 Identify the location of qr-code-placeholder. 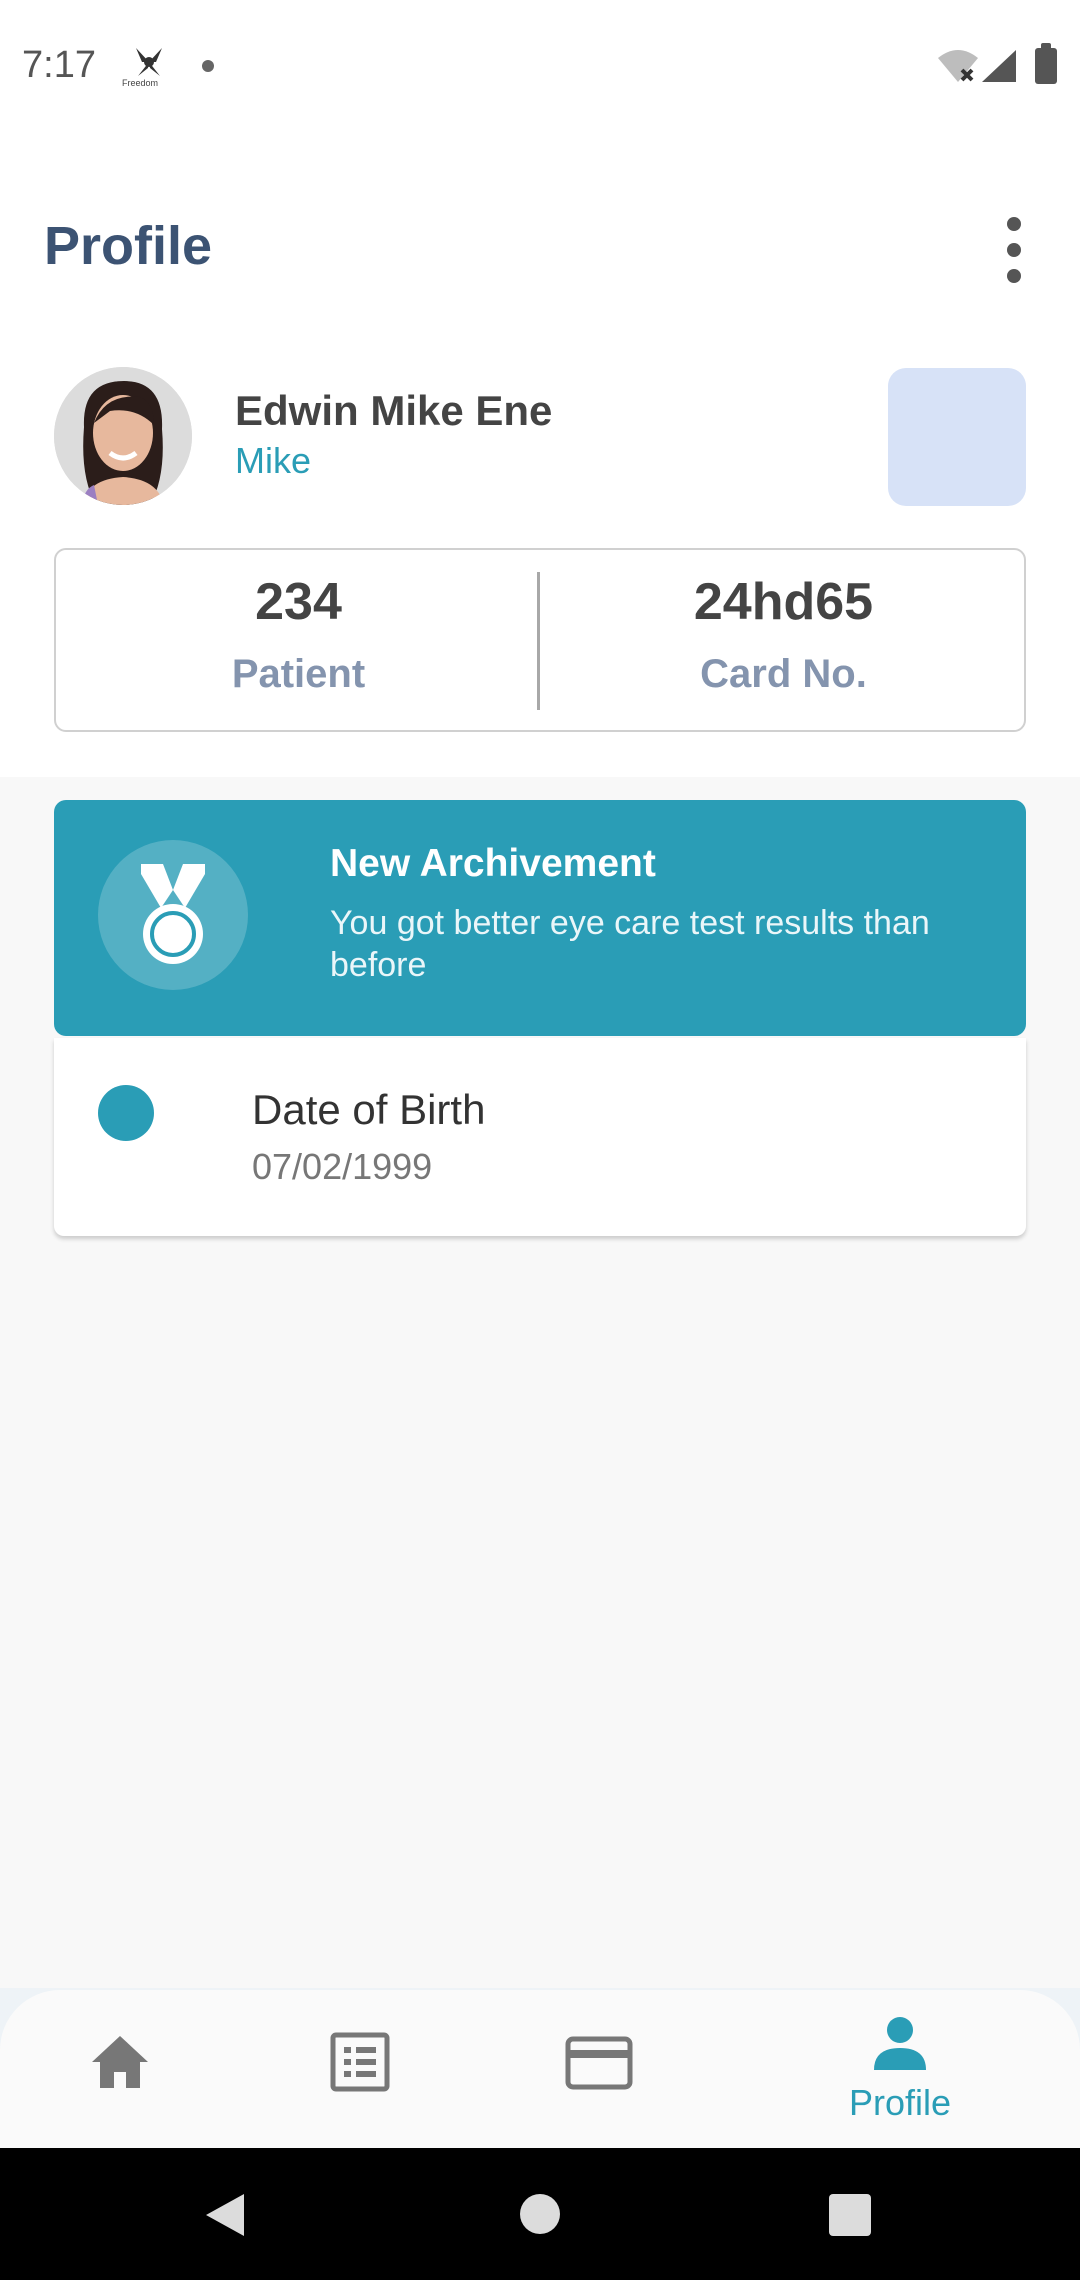
(957, 437).